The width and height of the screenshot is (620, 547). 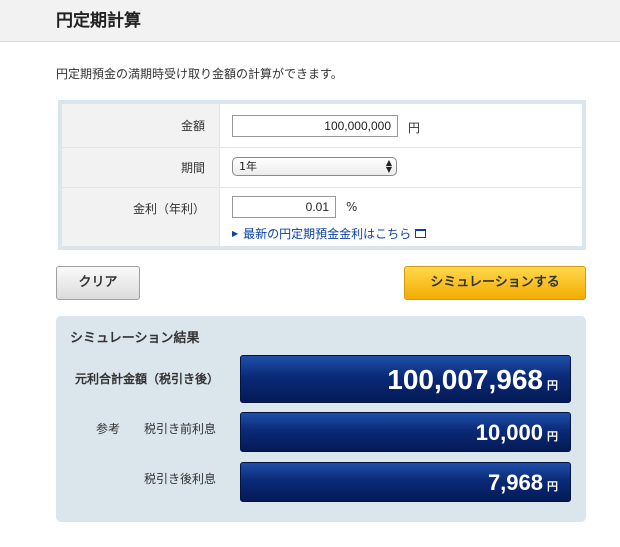 What do you see at coordinates (401, 125) in the screenshot?
I see `amount-field-cell: 円` at bounding box center [401, 125].